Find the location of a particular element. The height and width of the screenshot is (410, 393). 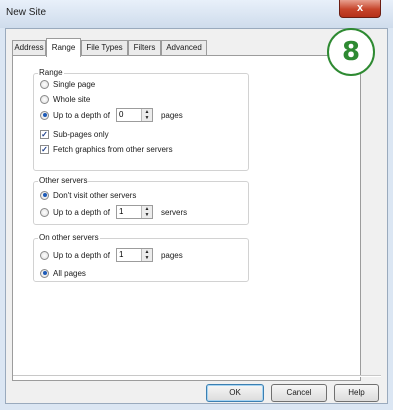

fetch-graphics-label: Fetch graphics from other servers is located at coordinates (113, 149).